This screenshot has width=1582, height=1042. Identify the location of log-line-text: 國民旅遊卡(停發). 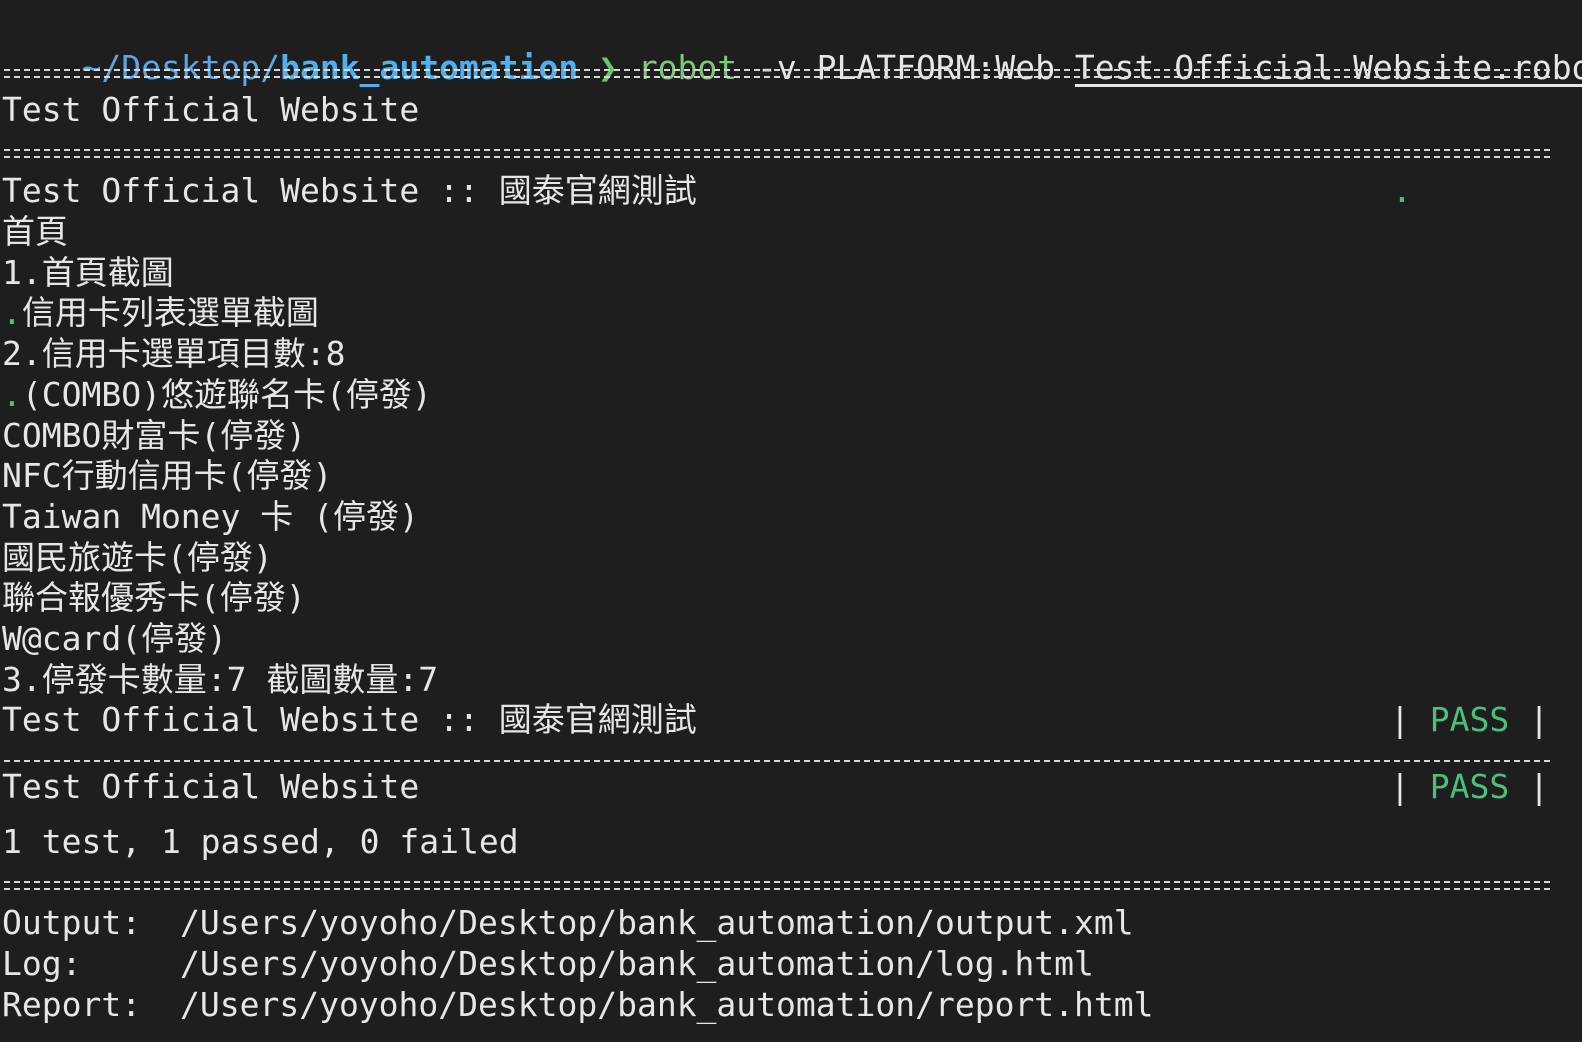
(137, 557).